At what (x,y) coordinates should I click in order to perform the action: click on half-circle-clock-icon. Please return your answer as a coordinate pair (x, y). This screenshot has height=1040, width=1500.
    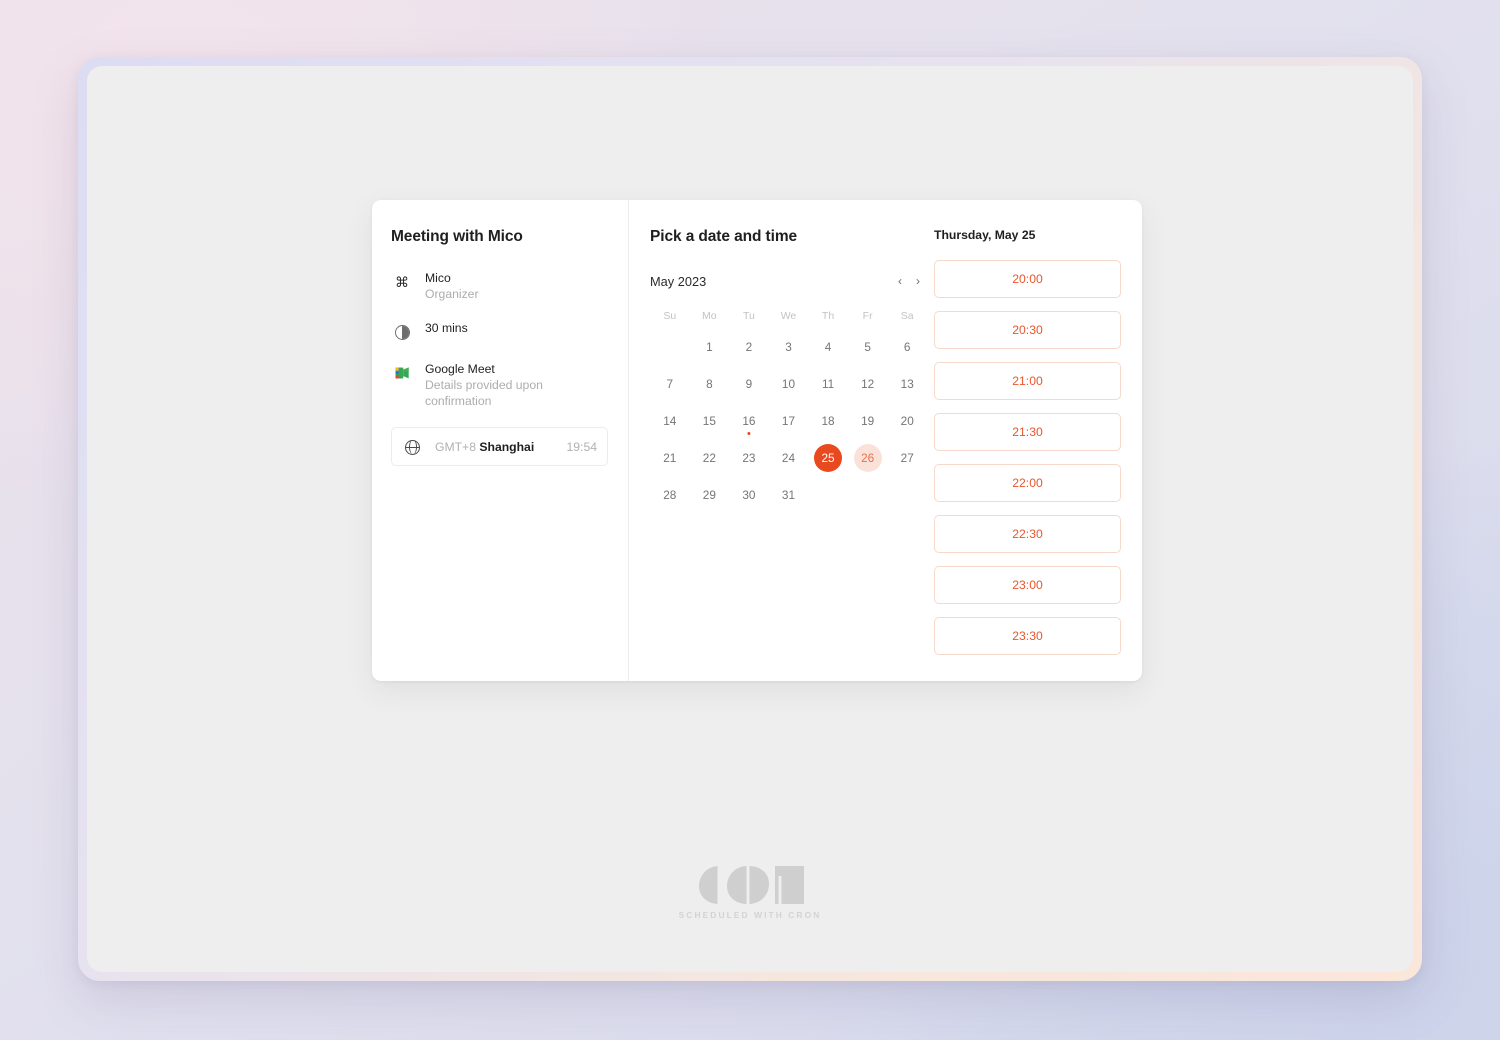
    Looking at the image, I should click on (402, 332).